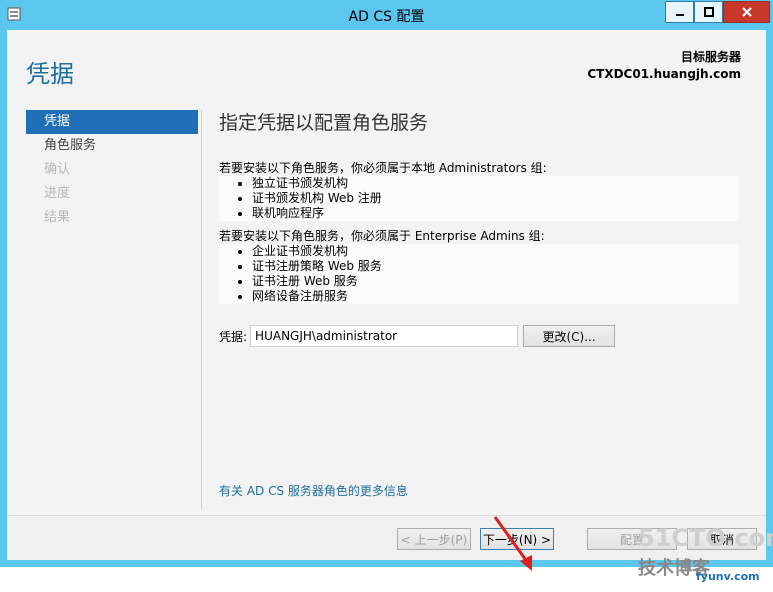 The width and height of the screenshot is (773, 592). Describe the element at coordinates (112, 170) in the screenshot. I see `wizard-nav: 凭据 角色服务 确认 进度 结果` at that location.